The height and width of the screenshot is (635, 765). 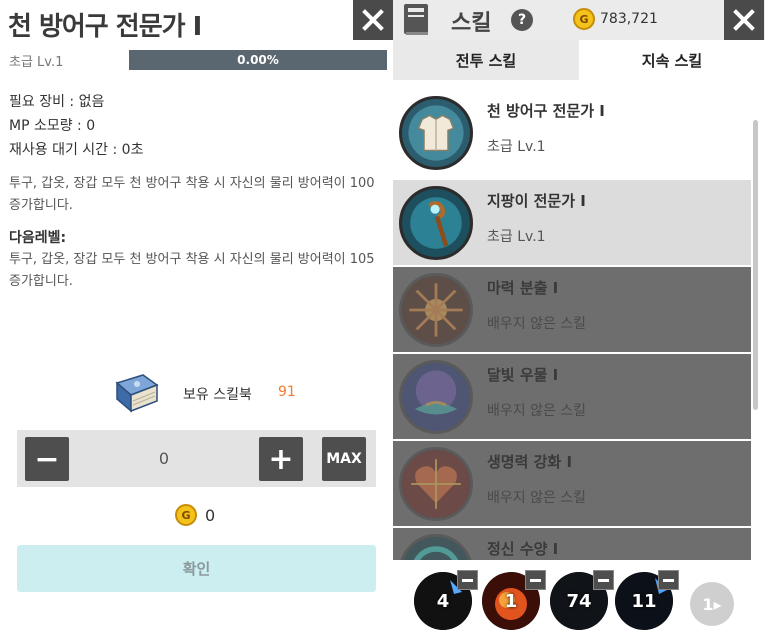 I want to click on skillbook-count: 91, so click(x=287, y=392).